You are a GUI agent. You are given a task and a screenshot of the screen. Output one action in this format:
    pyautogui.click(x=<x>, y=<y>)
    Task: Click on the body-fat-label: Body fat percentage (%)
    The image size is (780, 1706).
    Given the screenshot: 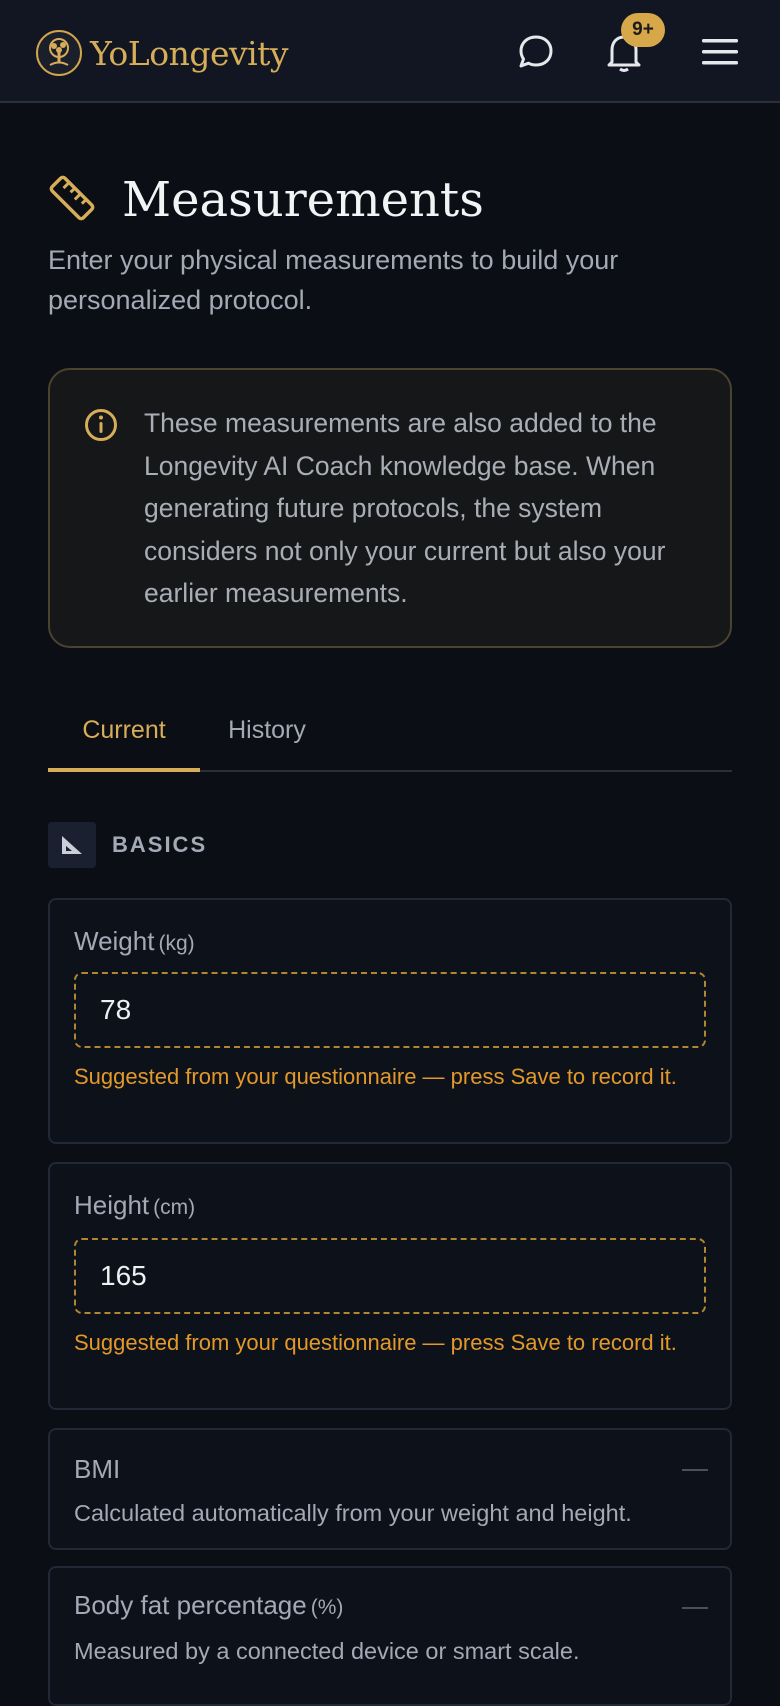 What is the action you would take?
    pyautogui.click(x=208, y=1605)
    